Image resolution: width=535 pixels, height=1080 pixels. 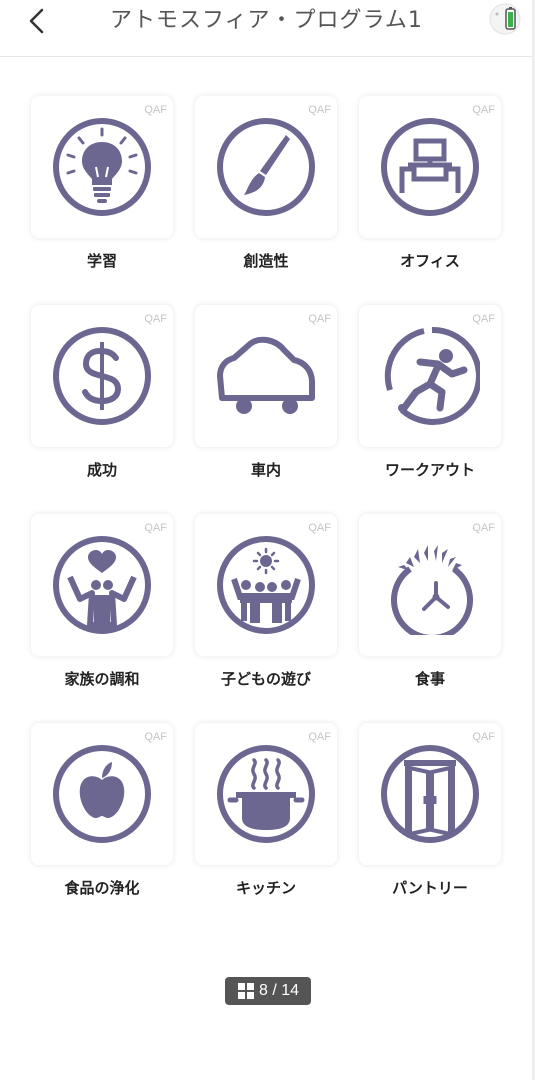 I want to click on program-kitchen: QAF キッチン, so click(x=266, y=827).